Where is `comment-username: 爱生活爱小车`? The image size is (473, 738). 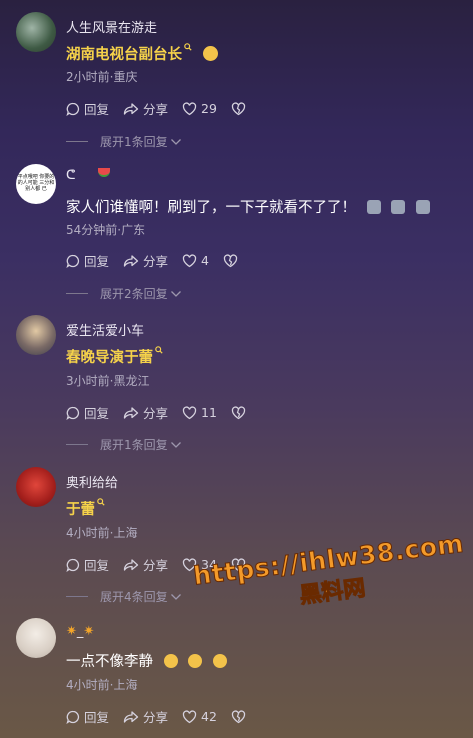
comment-username: 爱生活爱小车 is located at coordinates (105, 329).